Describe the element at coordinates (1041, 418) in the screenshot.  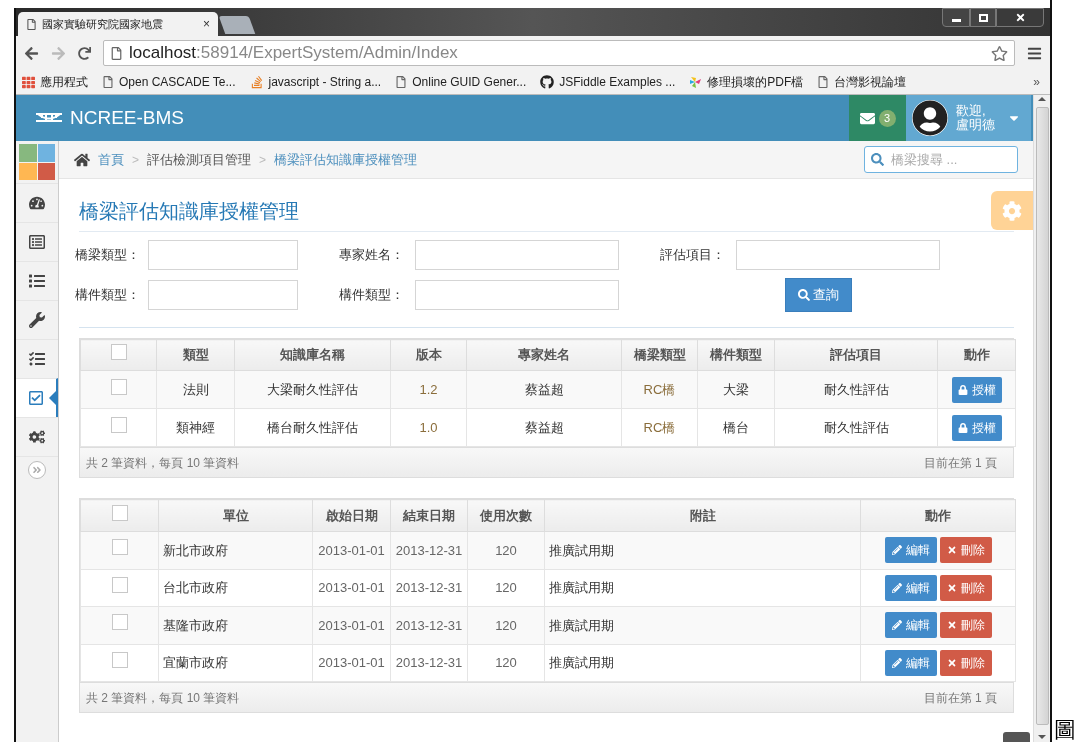
I see `scrollbar` at that location.